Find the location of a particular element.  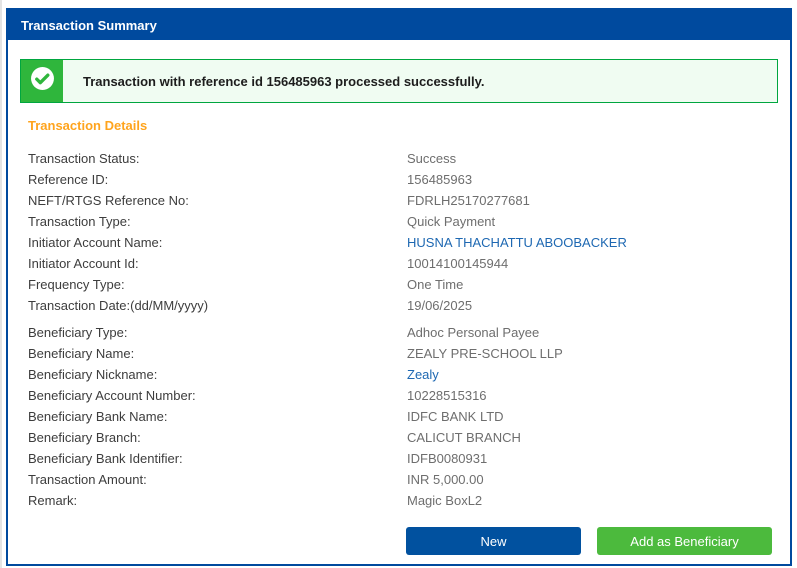

detail-label: Initiator Account Name: is located at coordinates (95, 242).